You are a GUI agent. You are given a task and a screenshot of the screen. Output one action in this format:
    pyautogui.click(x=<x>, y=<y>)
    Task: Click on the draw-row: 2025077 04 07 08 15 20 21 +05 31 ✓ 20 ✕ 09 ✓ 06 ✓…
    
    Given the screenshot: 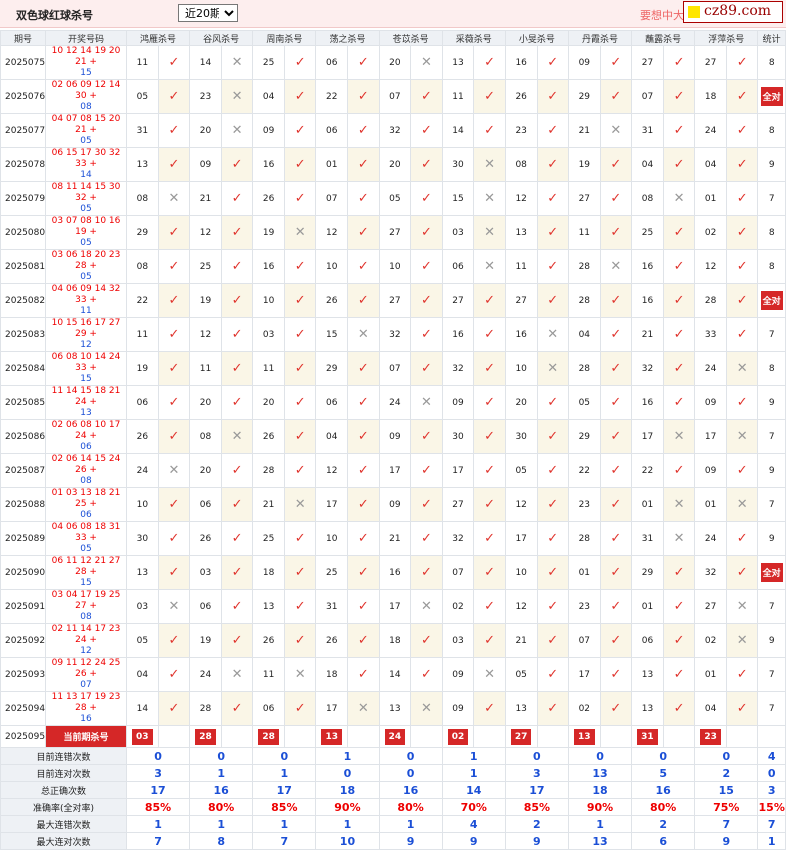 What is the action you would take?
    pyautogui.click(x=393, y=130)
    